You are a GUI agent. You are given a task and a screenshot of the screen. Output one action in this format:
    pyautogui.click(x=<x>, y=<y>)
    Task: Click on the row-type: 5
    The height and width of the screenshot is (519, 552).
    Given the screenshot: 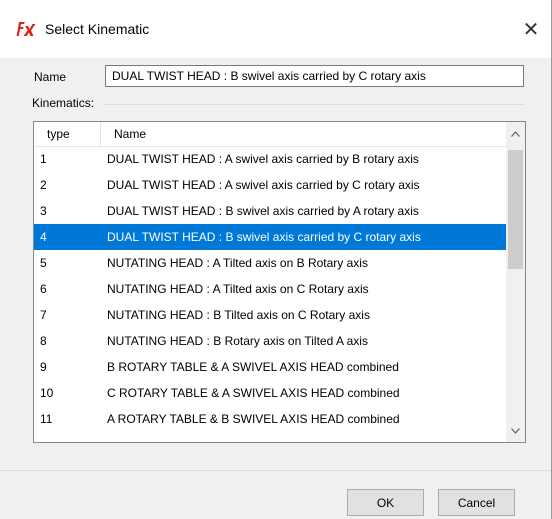 What is the action you would take?
    pyautogui.click(x=43, y=263)
    